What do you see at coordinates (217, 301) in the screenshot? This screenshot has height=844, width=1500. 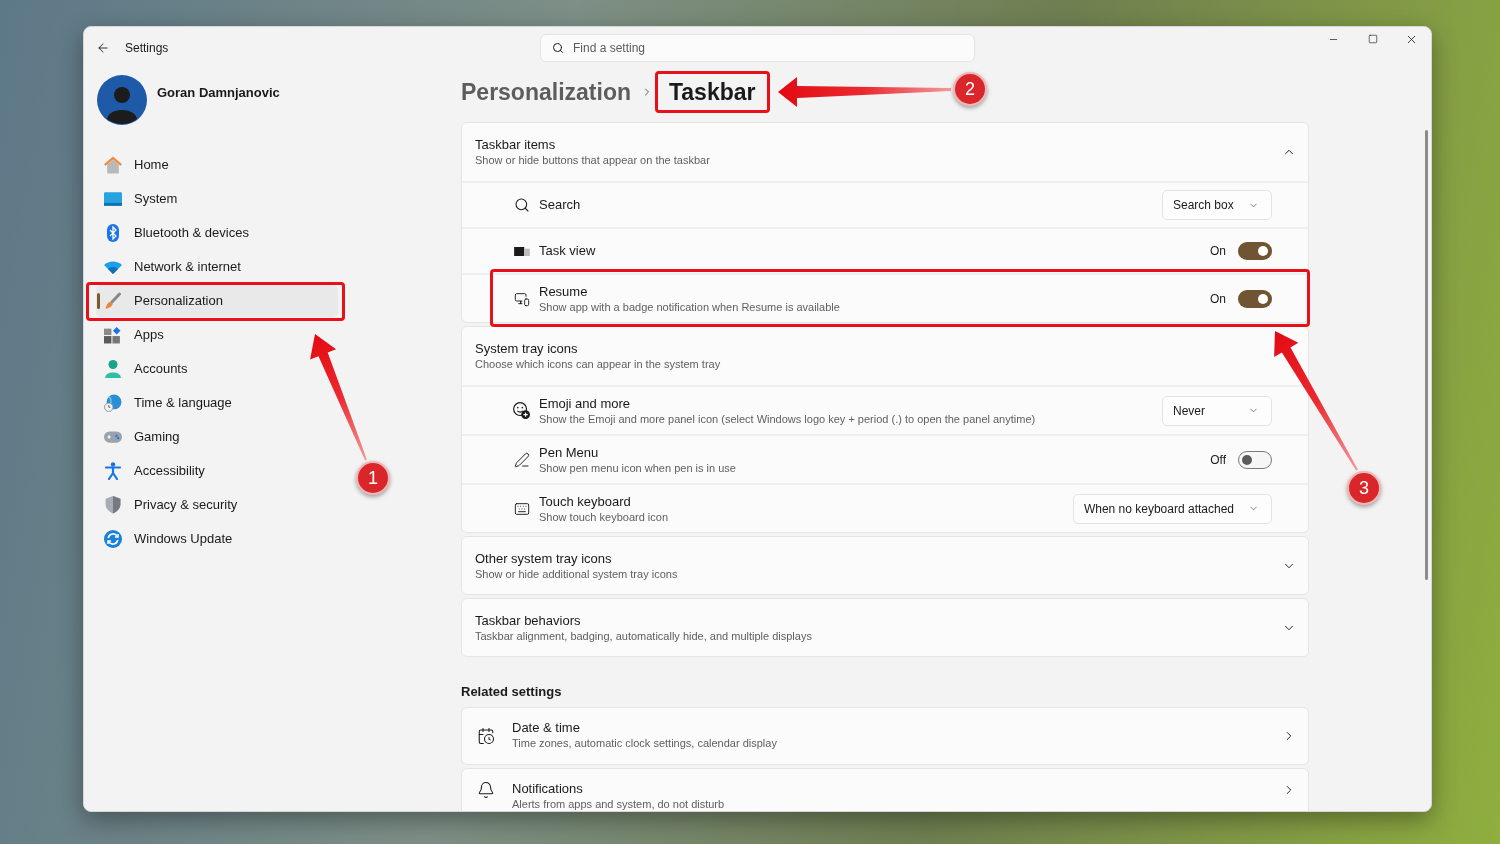 I see `sidebar-item: Personalization` at bounding box center [217, 301].